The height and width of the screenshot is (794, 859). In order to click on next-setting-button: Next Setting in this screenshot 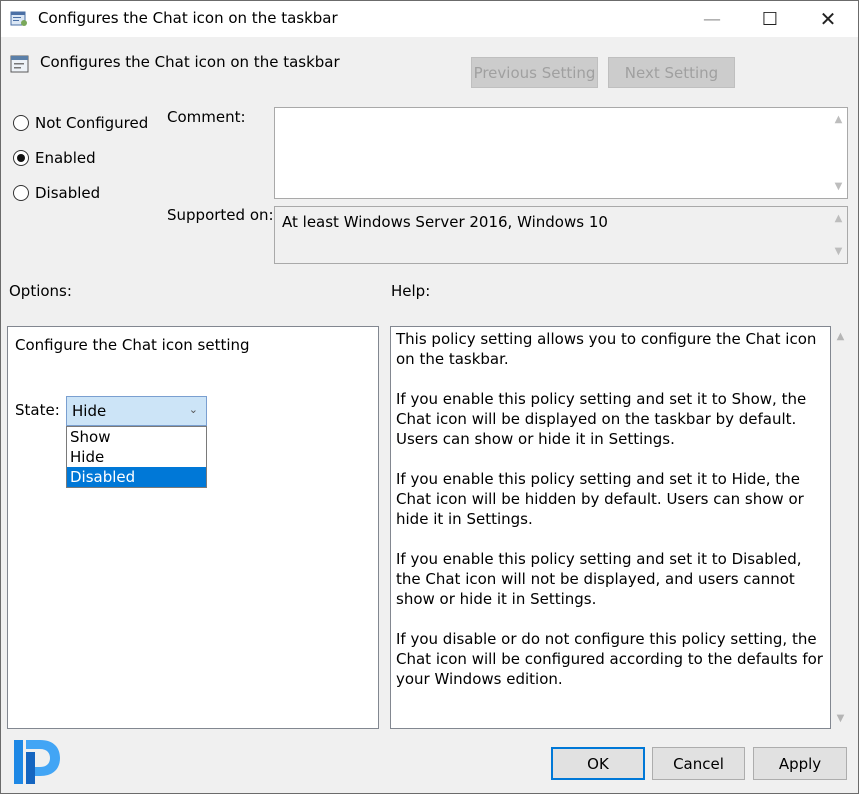, I will do `click(671, 72)`.